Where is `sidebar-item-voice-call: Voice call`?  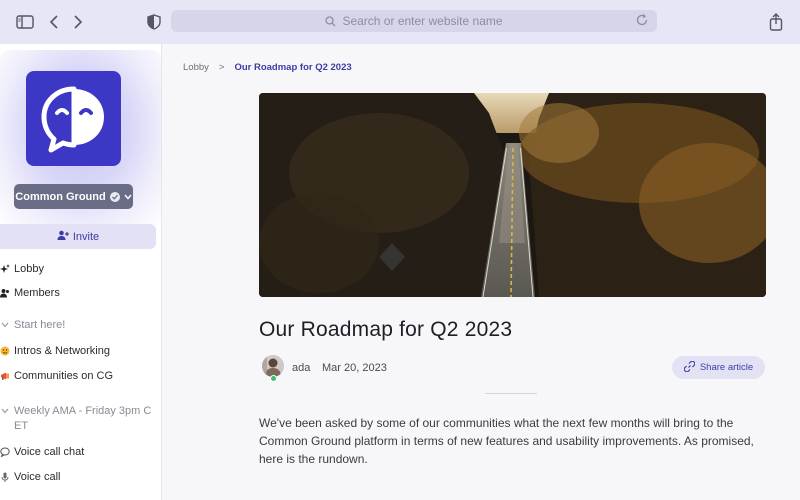
sidebar-item-voice-call: Voice call is located at coordinates (30, 477).